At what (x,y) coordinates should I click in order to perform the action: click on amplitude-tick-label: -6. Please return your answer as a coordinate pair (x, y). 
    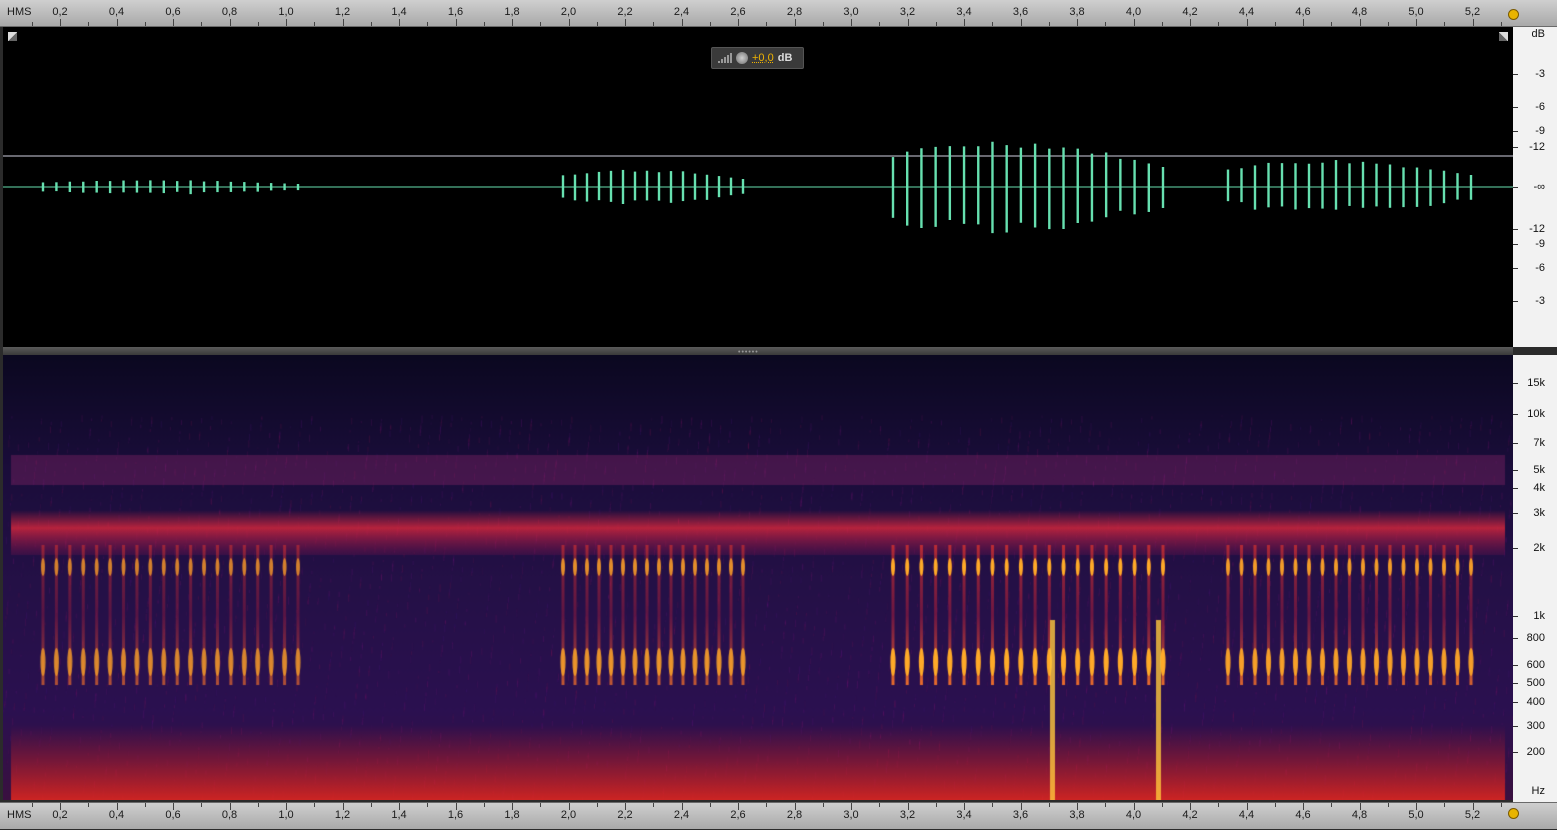
    Looking at the image, I should click on (1540, 268).